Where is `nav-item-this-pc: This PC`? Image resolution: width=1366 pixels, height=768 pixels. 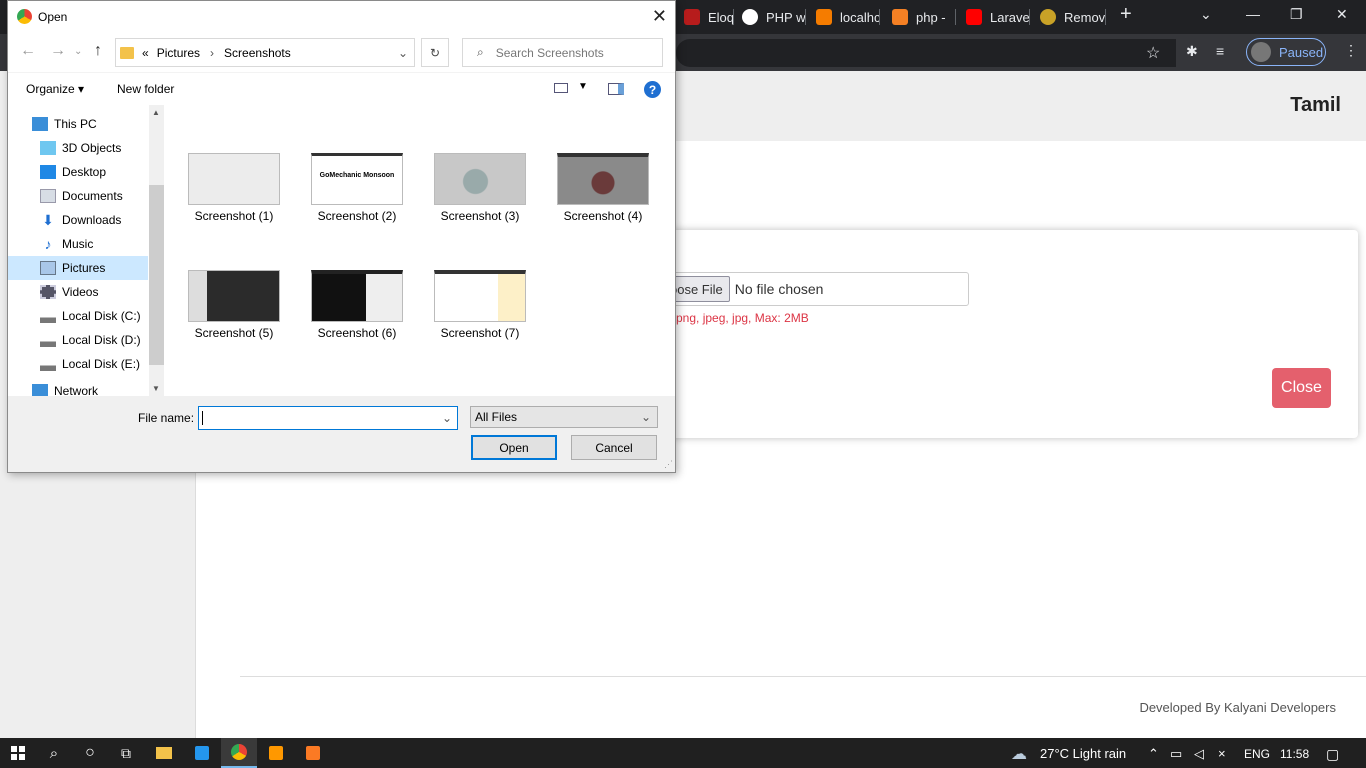
nav-item-this-pc: This PC is located at coordinates (78, 124).